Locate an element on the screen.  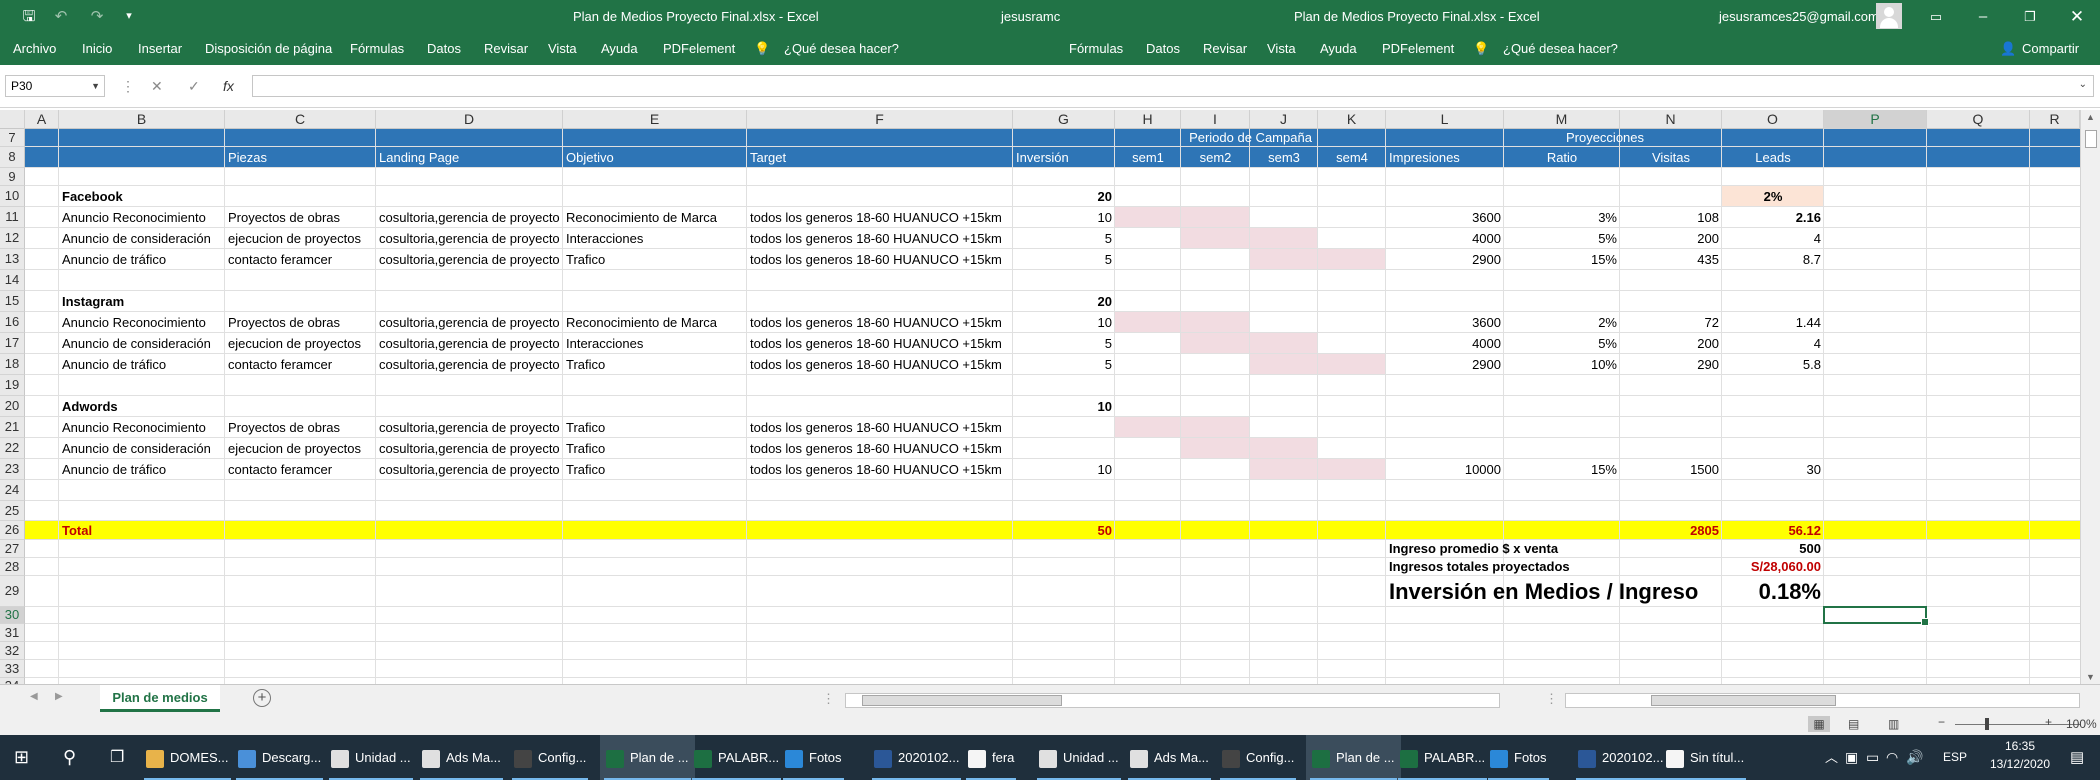
tell-me-search-2: ¿Qué desea hacer? is located at coordinates (1560, 49).